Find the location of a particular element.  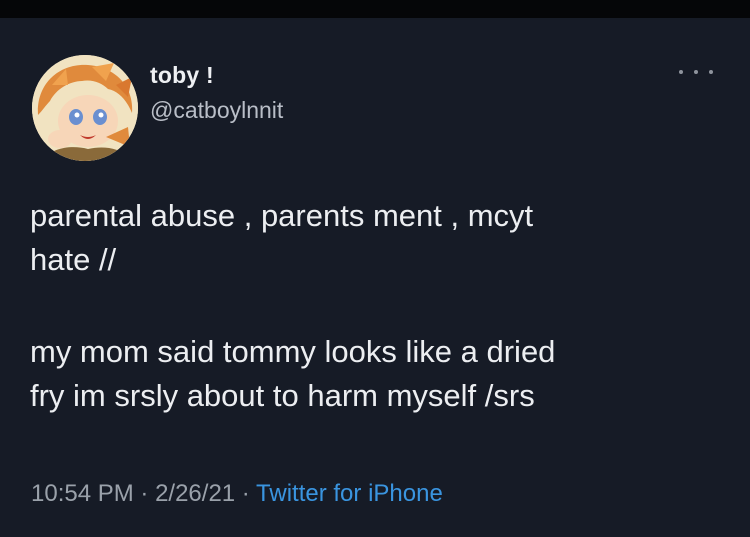

tweet-source-link: Twitter for iPhone is located at coordinates (349, 493).